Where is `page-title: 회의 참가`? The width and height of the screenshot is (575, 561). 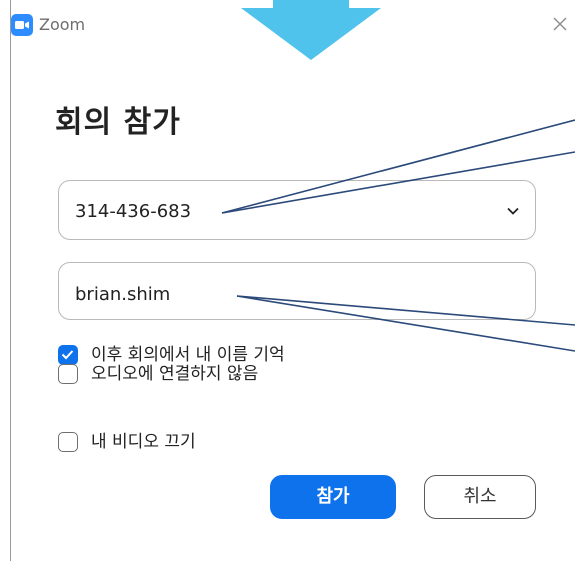 page-title: 회의 참가 is located at coordinates (118, 122).